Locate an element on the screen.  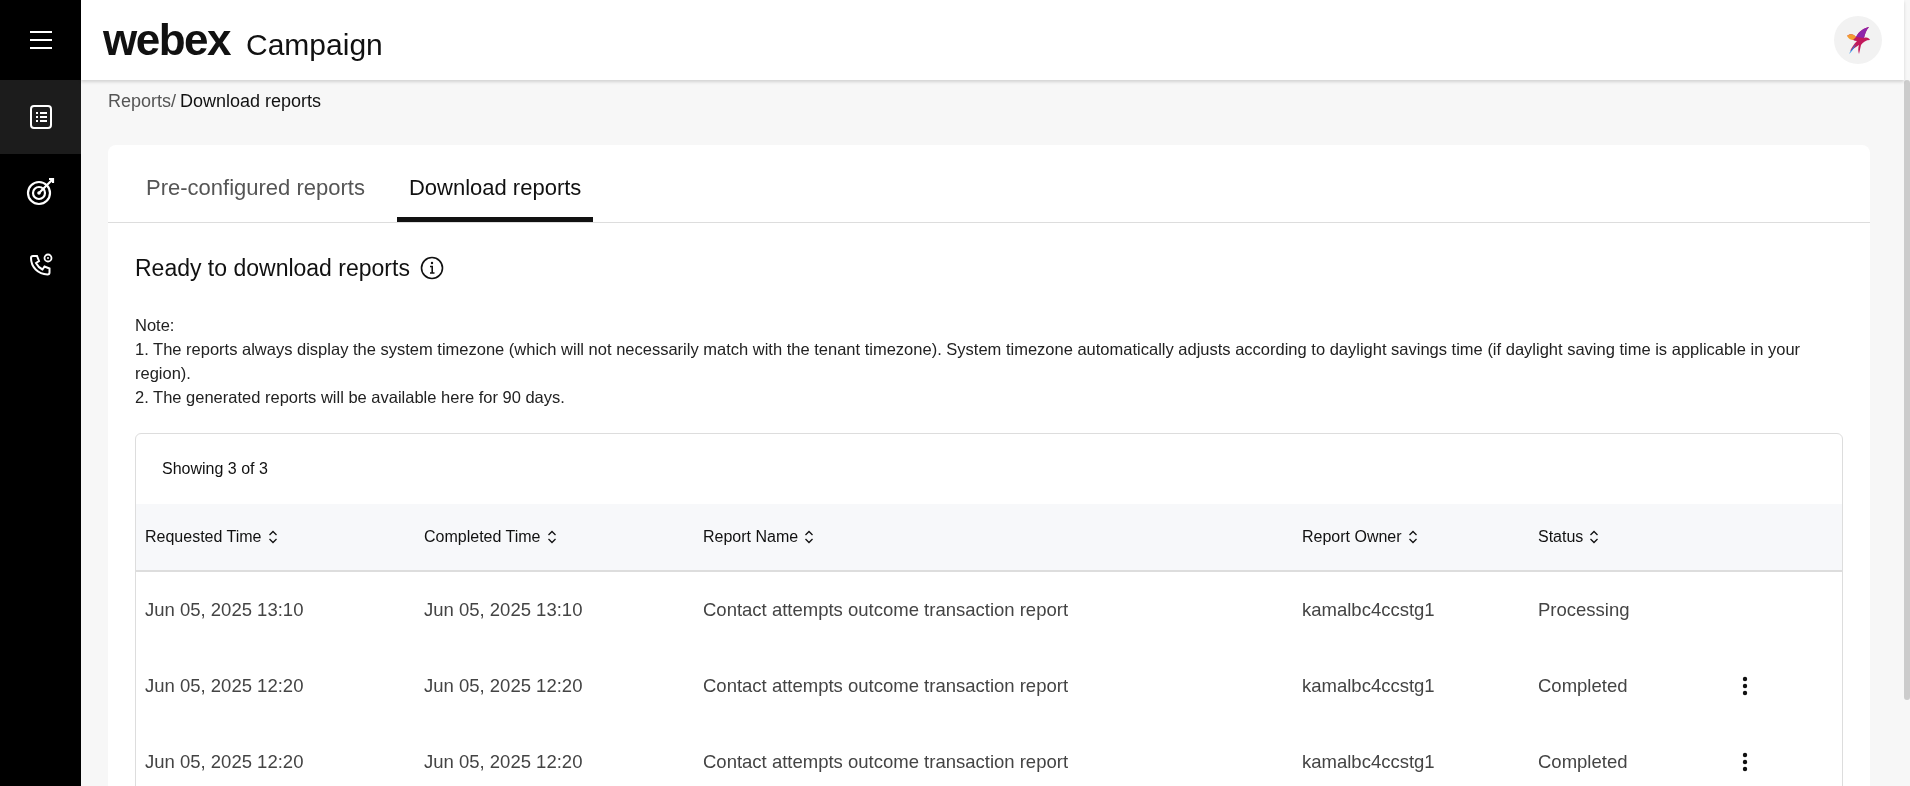
list-document-icon is located at coordinates (40, 117).